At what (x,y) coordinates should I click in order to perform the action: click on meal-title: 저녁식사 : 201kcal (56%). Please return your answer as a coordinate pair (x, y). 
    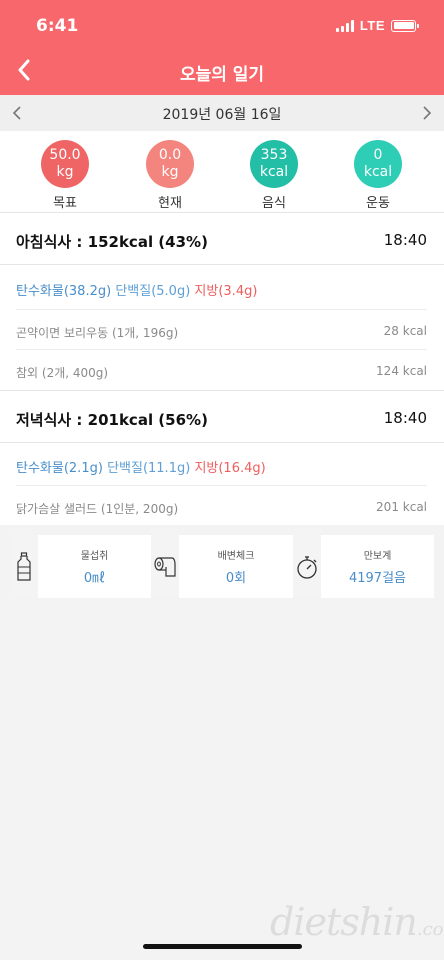
    Looking at the image, I should click on (112, 420).